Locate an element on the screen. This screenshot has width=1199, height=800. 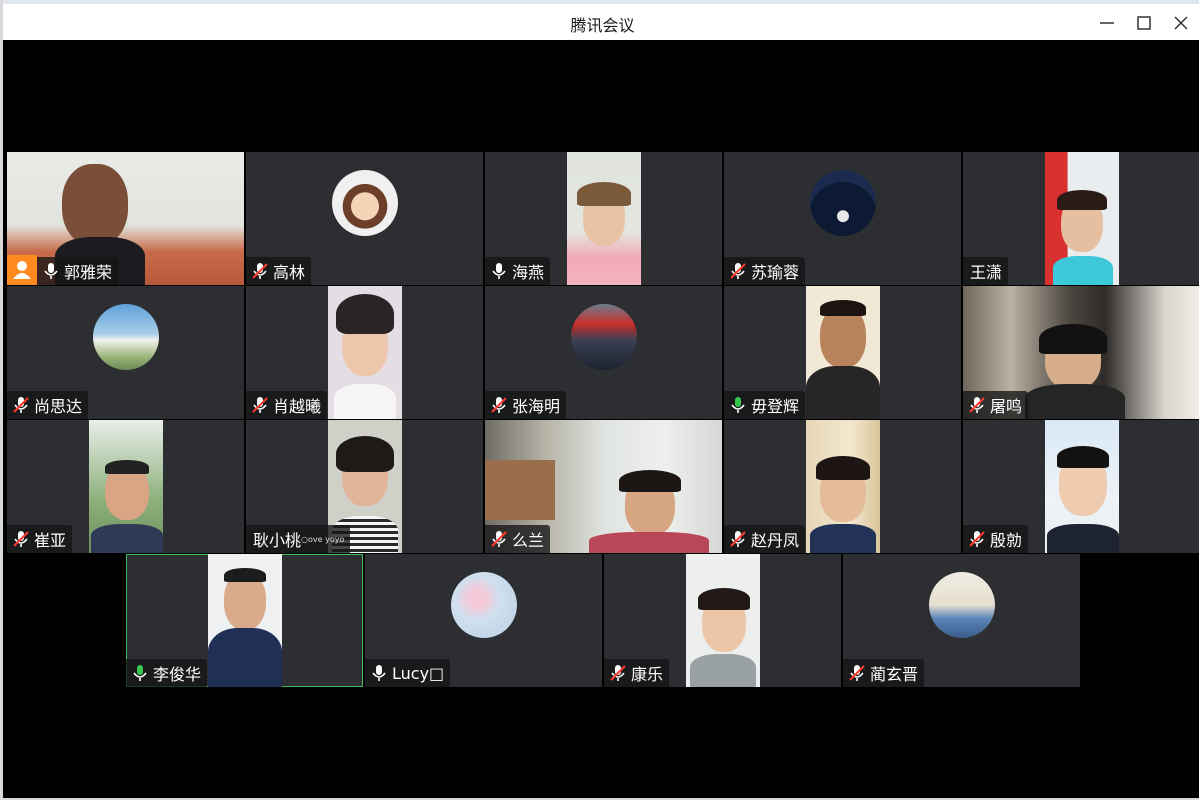
participant-tile: 么兰 is located at coordinates (603, 486).